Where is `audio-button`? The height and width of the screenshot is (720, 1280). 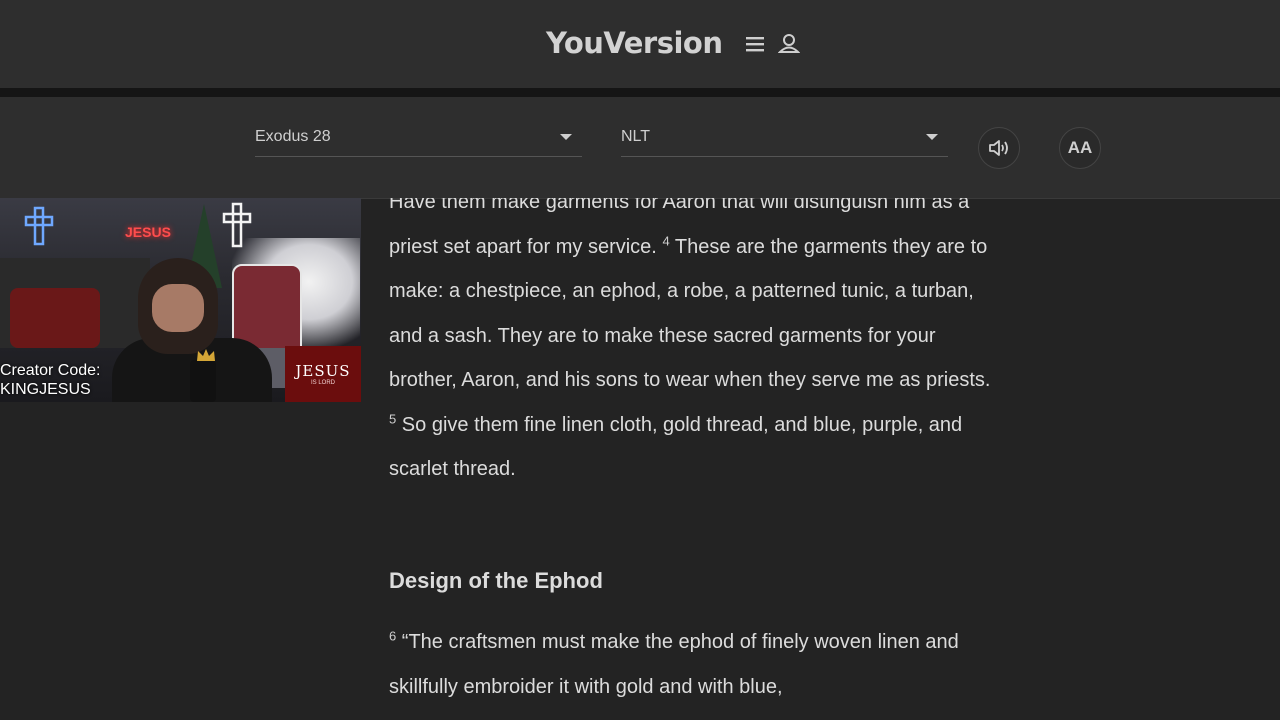 audio-button is located at coordinates (999, 148).